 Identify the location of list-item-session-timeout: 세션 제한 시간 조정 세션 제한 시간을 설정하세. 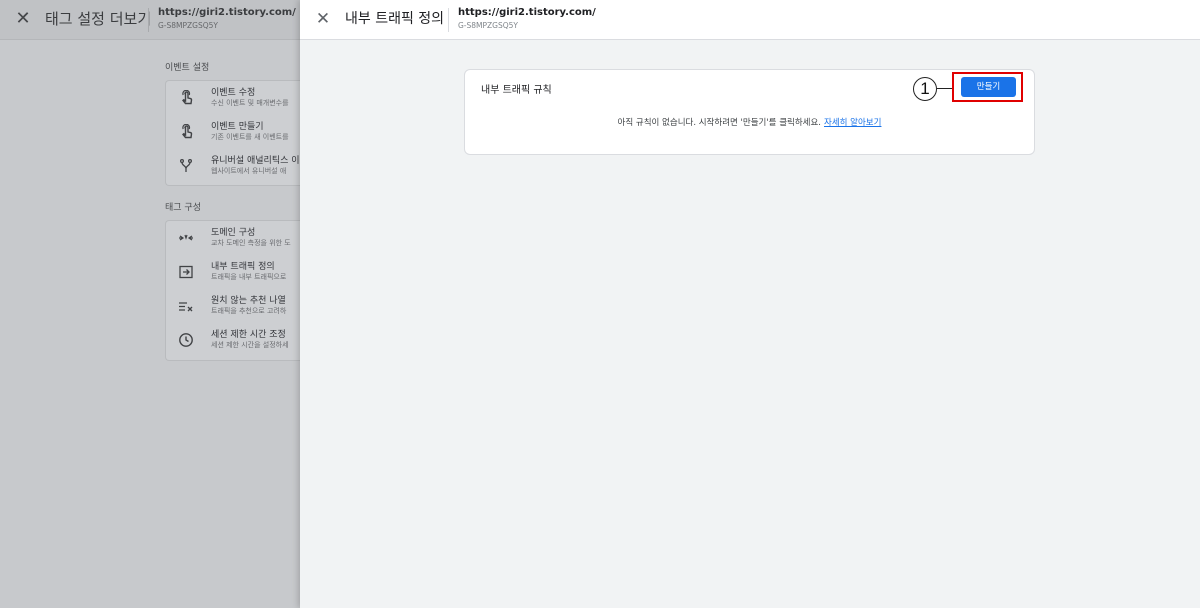
(236, 341).